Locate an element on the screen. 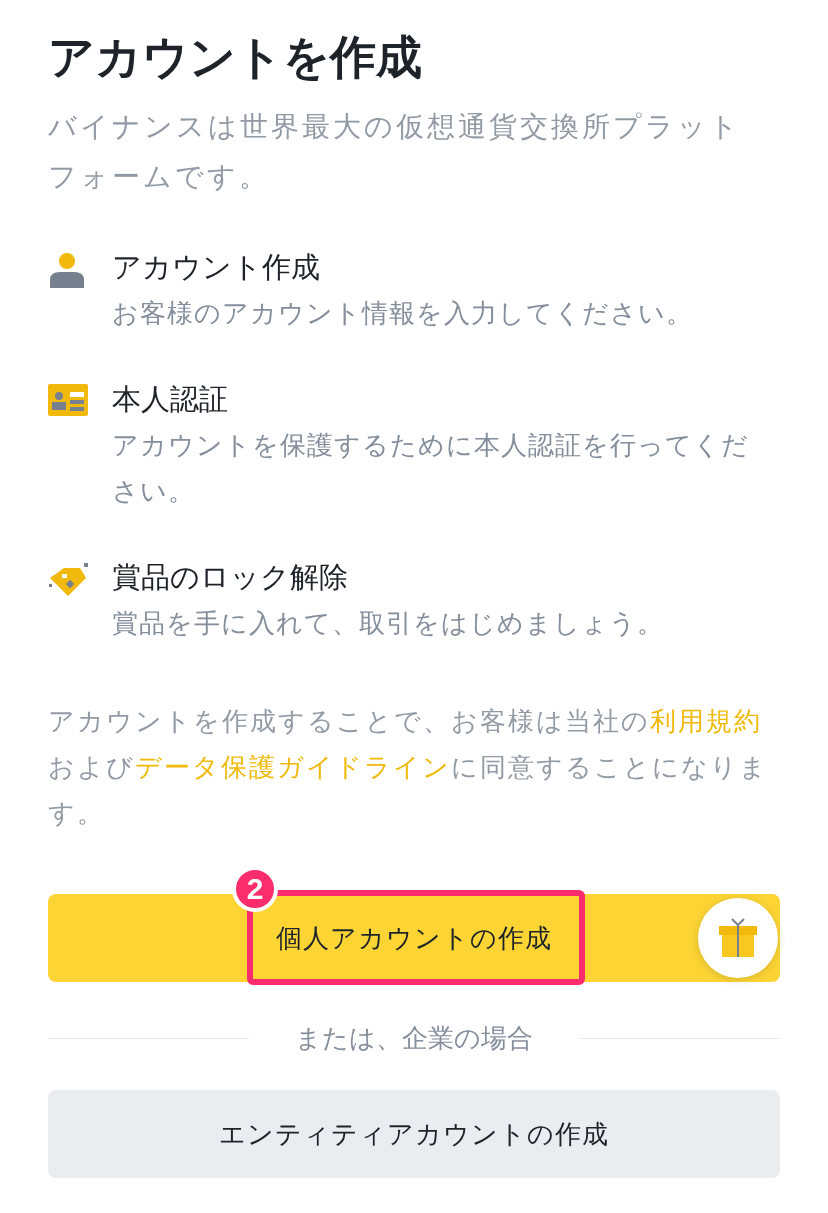 This screenshot has height=1213, width=828. step-title: 本人認証 is located at coordinates (170, 399).